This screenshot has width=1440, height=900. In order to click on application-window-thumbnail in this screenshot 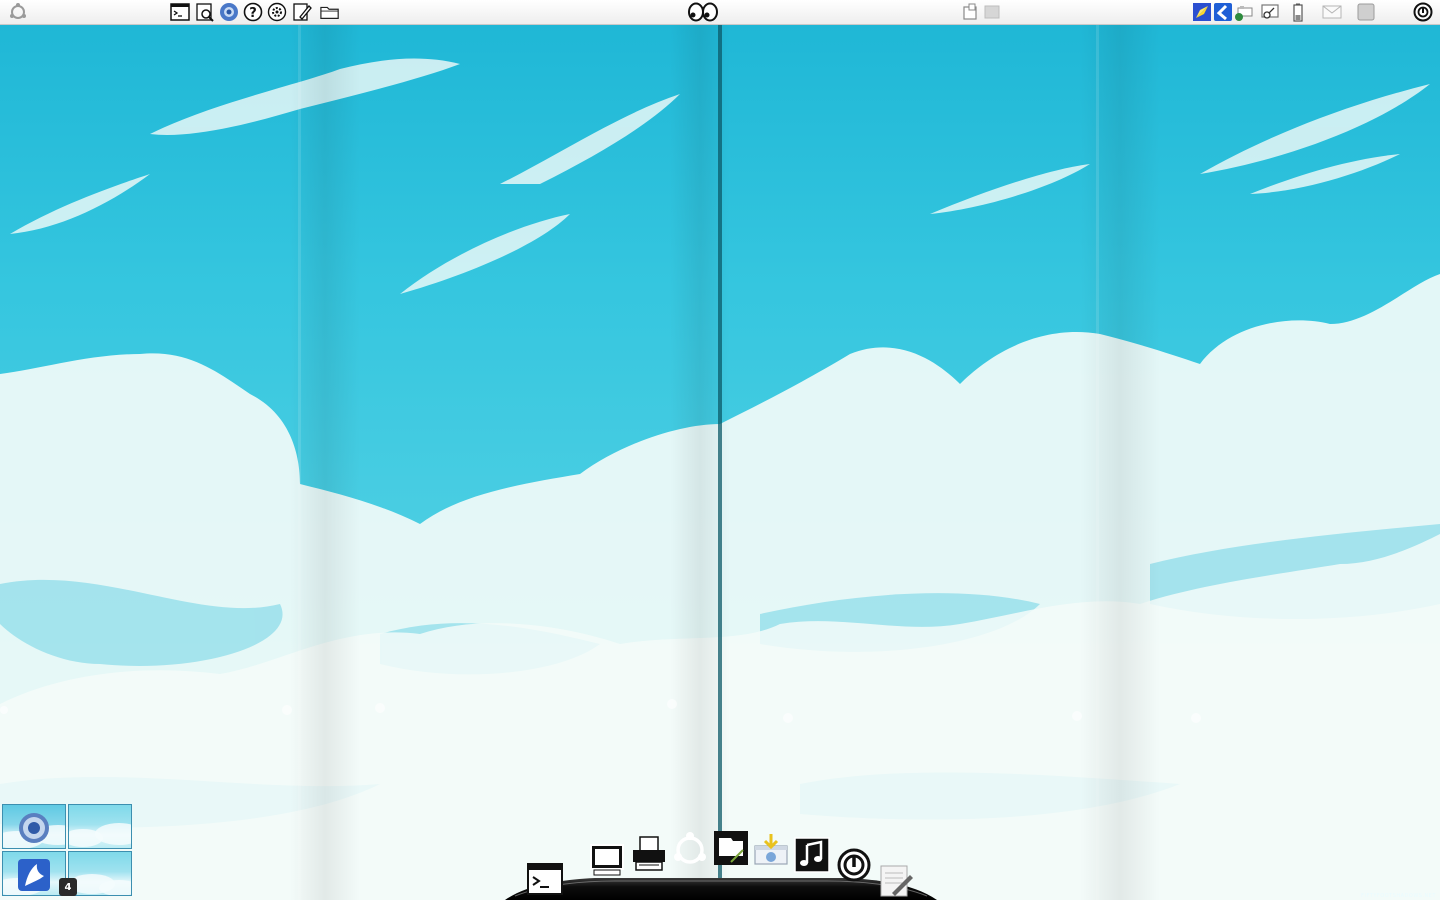, I will do `click(34, 875)`.